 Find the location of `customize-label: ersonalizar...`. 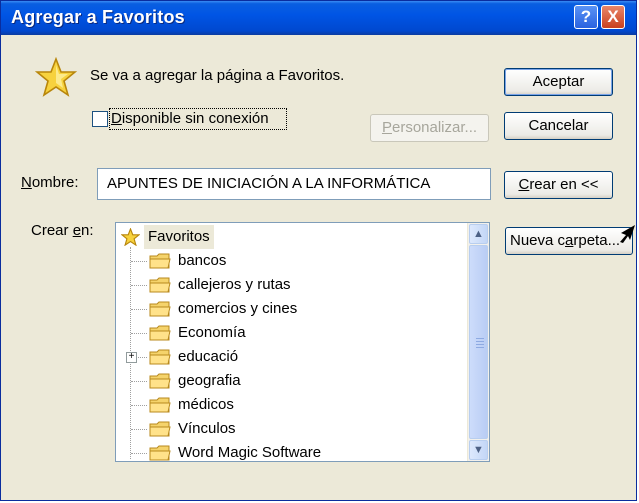

customize-label: ersonalizar... is located at coordinates (434, 127).